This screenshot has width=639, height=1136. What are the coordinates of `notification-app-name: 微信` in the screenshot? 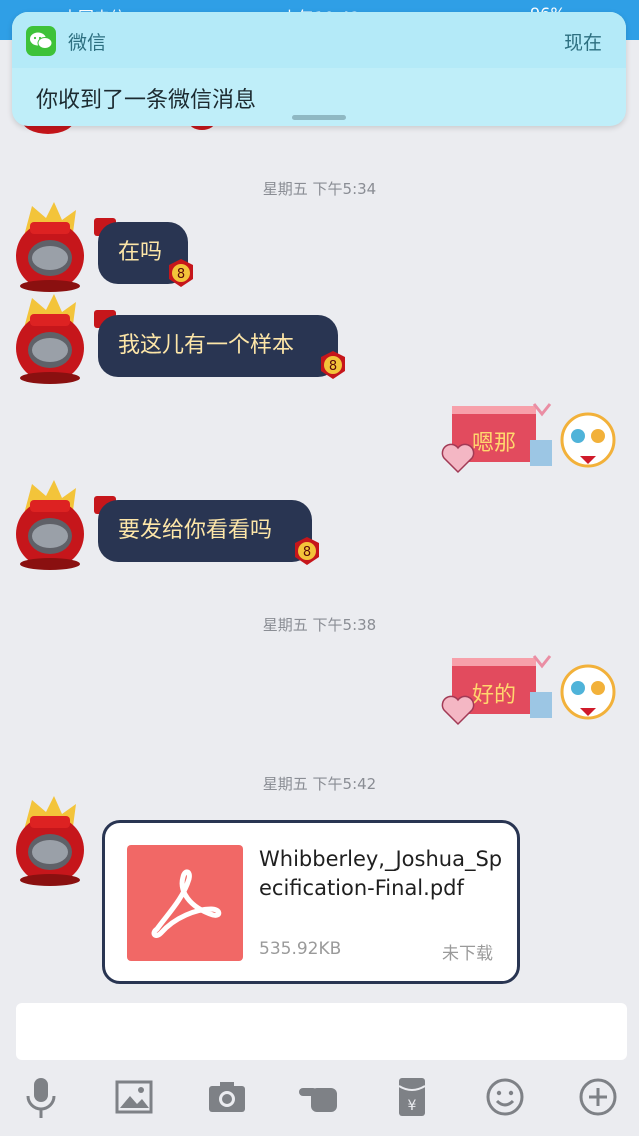 It's located at (87, 43).